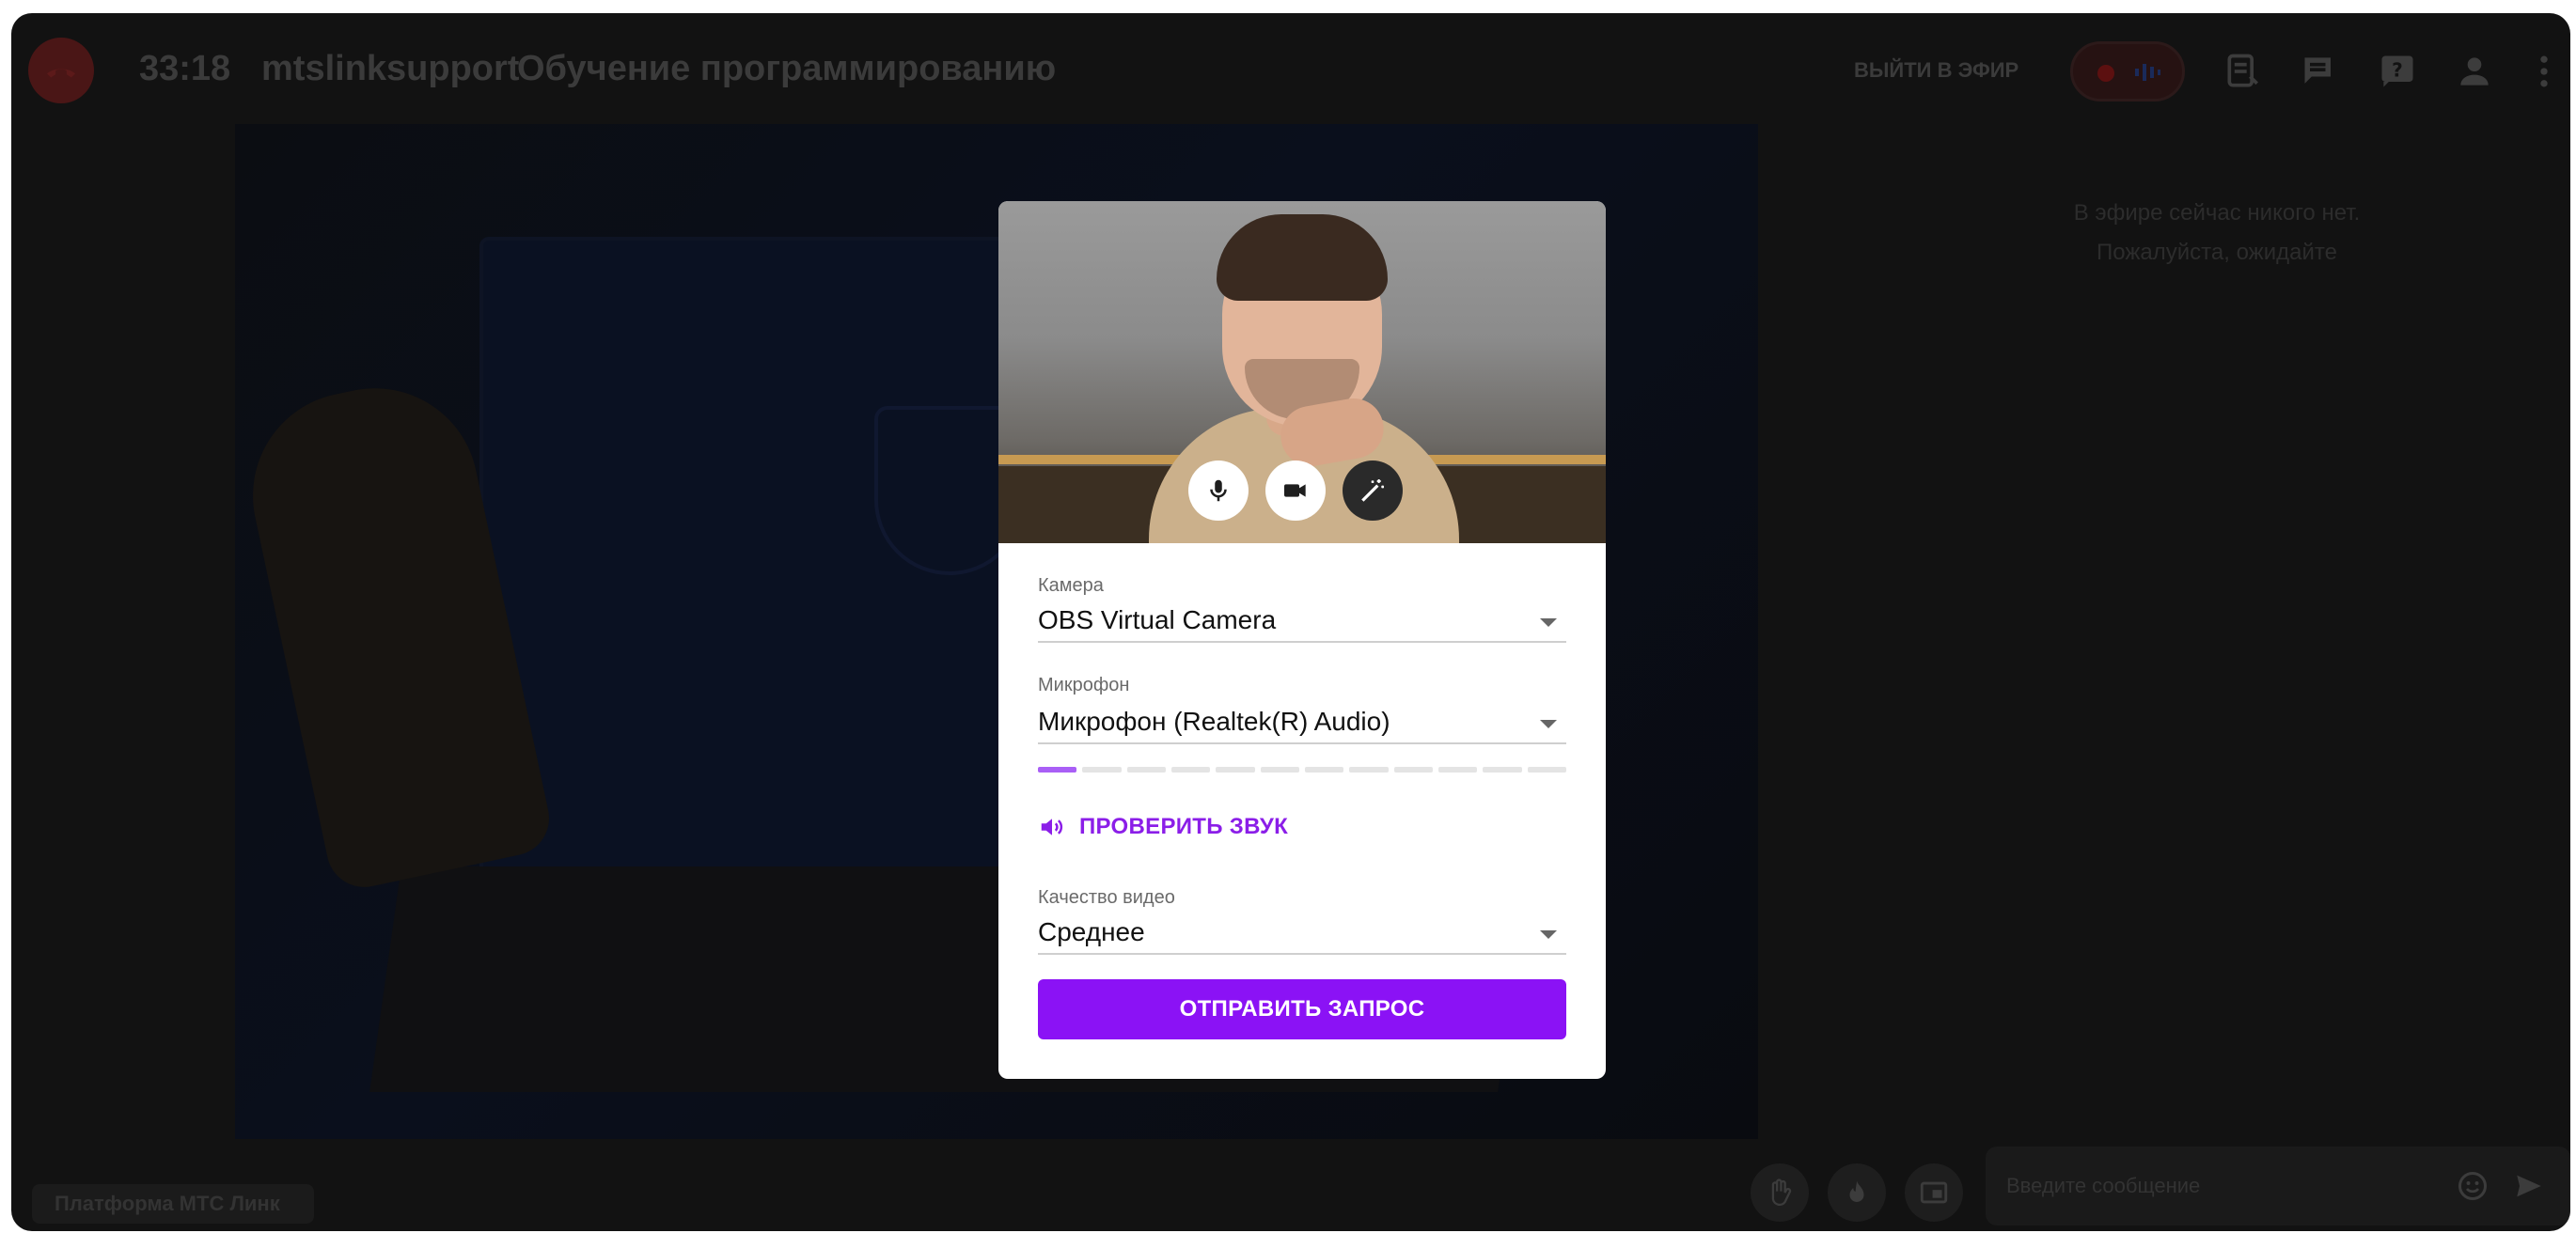 The image size is (2576, 1233). I want to click on camera-preview, so click(1302, 372).